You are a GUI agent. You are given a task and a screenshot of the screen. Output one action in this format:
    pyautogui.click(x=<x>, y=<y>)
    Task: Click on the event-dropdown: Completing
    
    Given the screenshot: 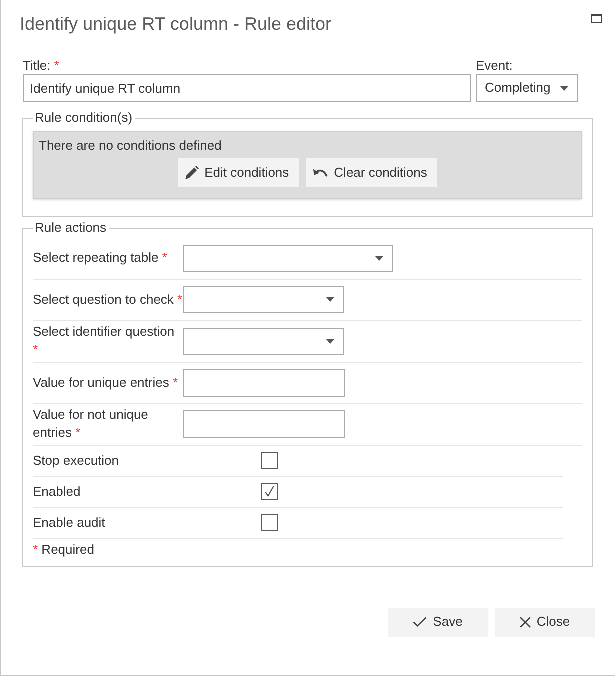 What is the action you would take?
    pyautogui.click(x=527, y=88)
    